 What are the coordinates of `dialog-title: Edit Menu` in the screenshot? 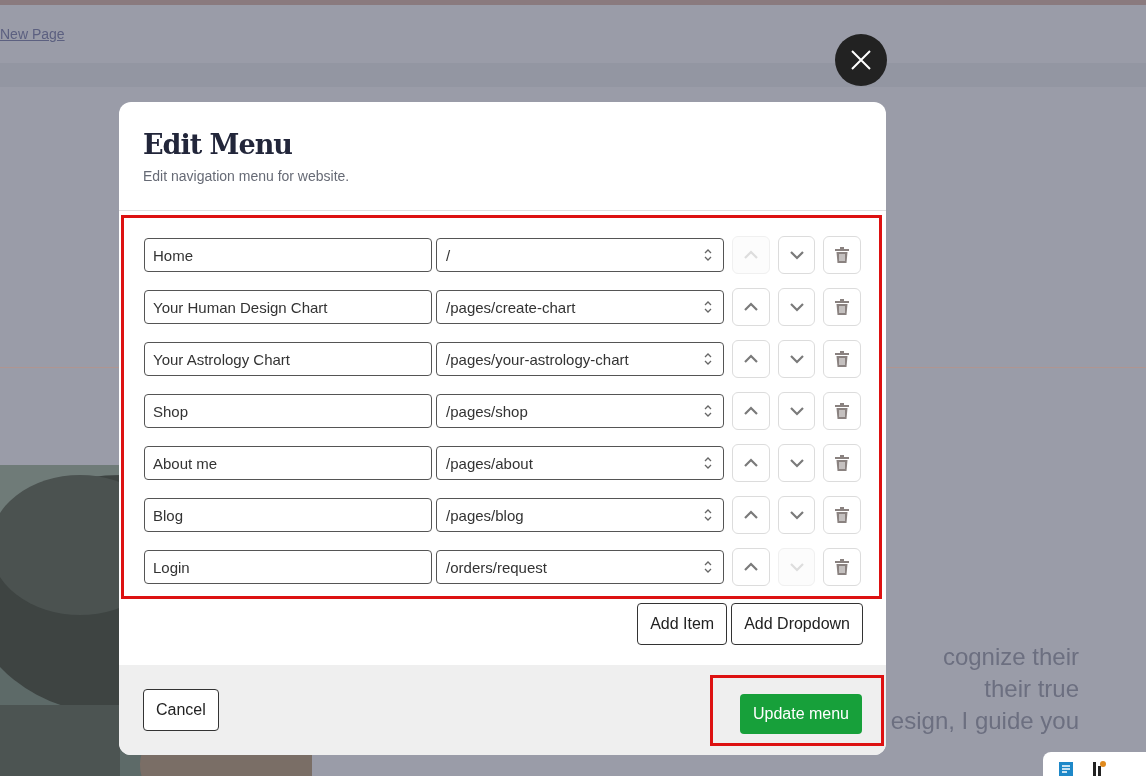 It's located at (218, 145).